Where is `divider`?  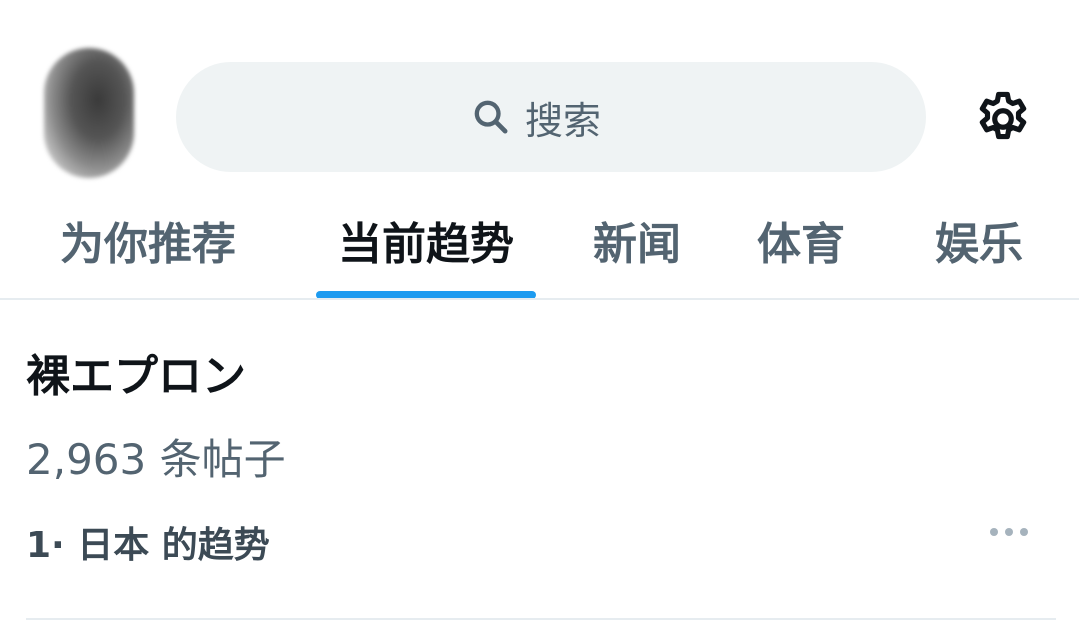
divider is located at coordinates (541, 619).